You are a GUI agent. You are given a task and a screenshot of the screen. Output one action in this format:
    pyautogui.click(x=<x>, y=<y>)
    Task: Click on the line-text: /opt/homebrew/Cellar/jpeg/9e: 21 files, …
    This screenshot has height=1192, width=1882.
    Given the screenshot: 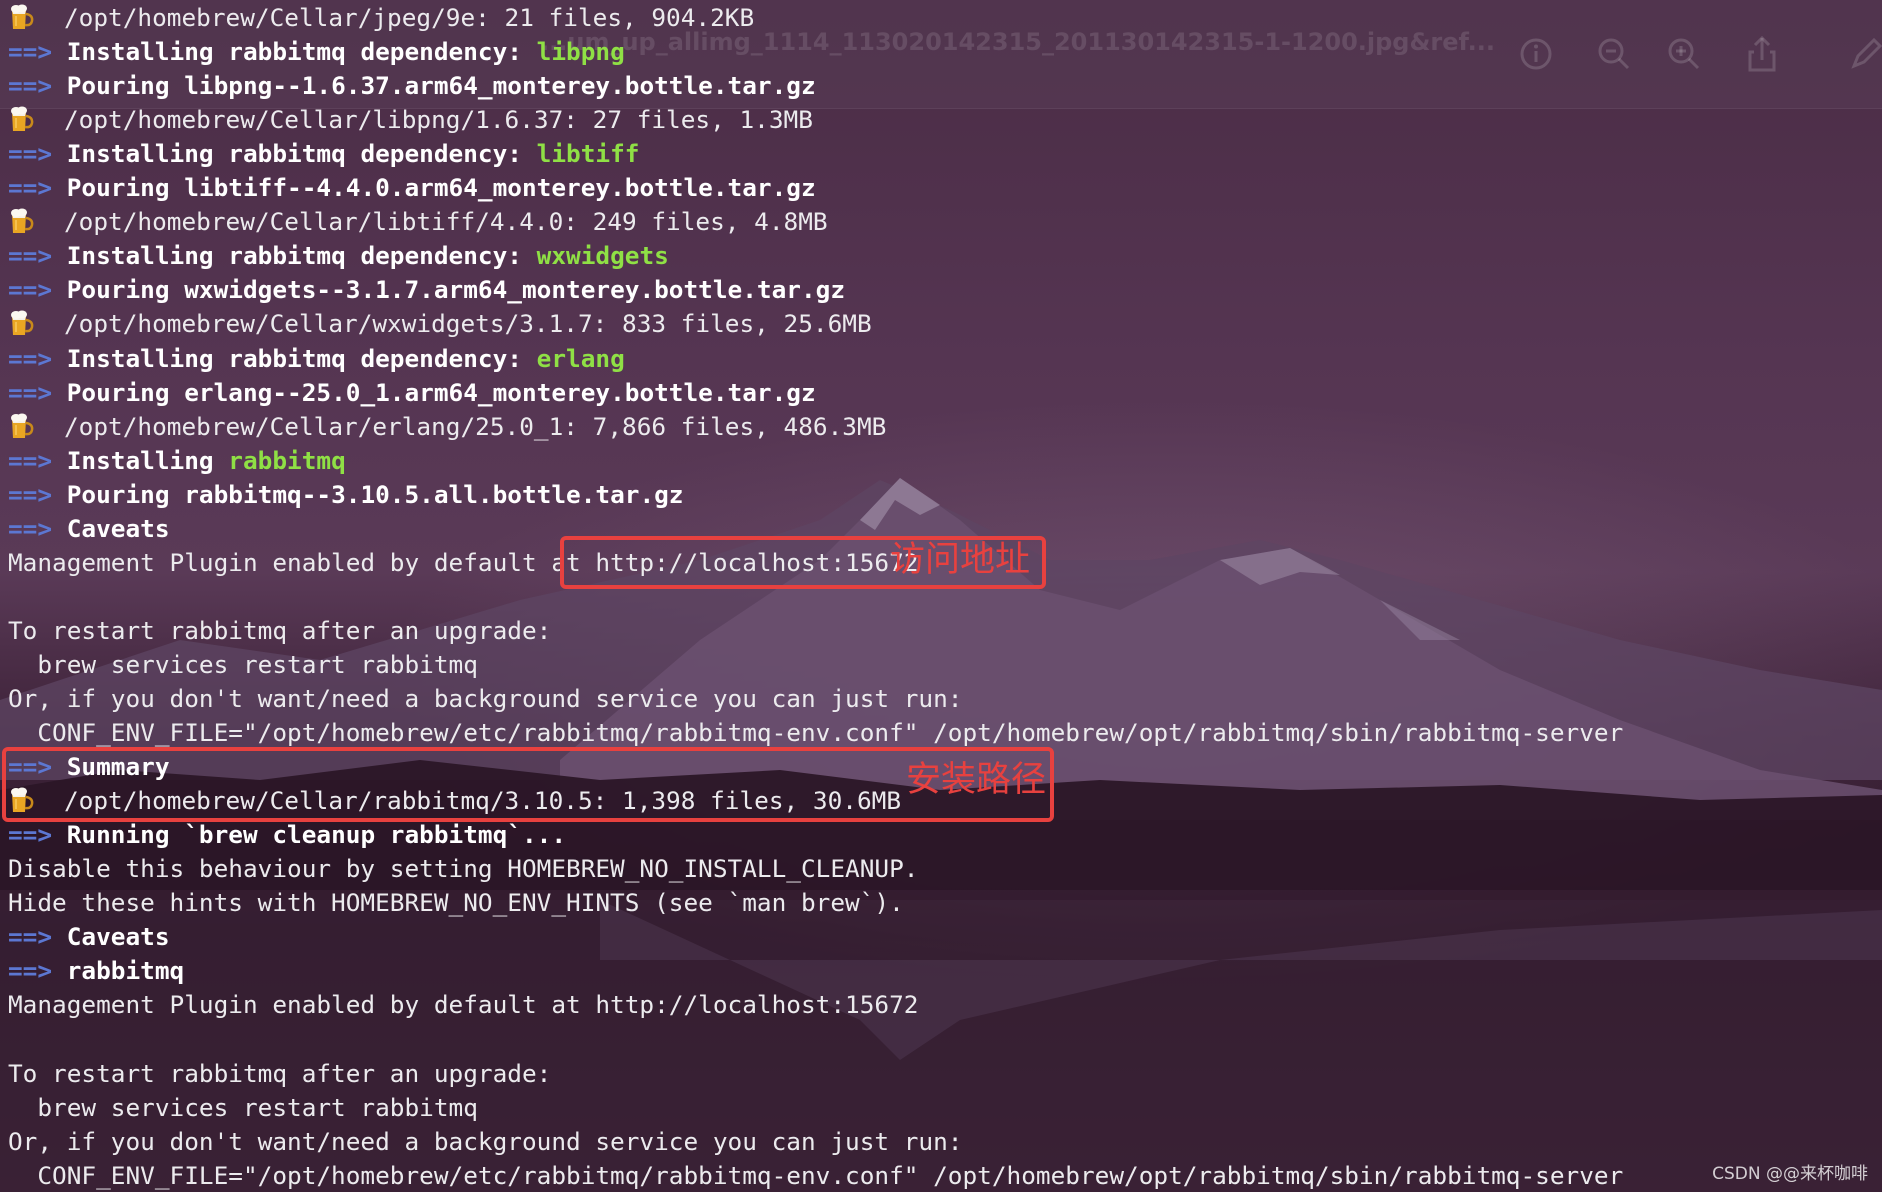 What is the action you would take?
    pyautogui.click(x=409, y=17)
    